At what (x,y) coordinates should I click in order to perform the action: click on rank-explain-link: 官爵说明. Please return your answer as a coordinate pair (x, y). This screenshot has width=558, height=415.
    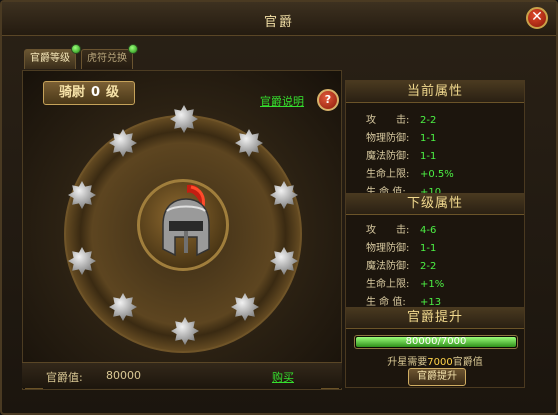
    Looking at the image, I should click on (282, 101).